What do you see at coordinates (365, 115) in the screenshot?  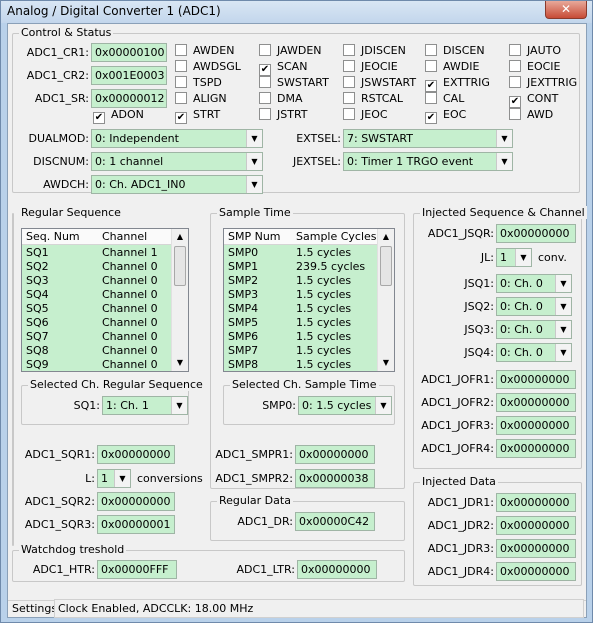 I see `checkbox-jeoc: JEOC` at bounding box center [365, 115].